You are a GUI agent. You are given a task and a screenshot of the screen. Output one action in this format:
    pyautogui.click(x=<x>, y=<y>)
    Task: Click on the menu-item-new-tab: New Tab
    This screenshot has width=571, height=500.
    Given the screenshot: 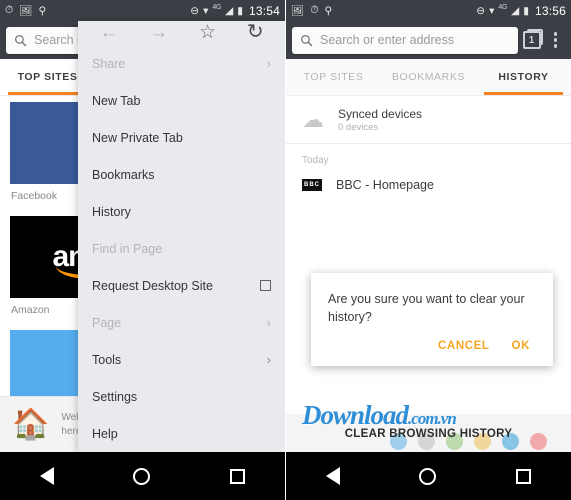 What is the action you would take?
    pyautogui.click(x=181, y=100)
    